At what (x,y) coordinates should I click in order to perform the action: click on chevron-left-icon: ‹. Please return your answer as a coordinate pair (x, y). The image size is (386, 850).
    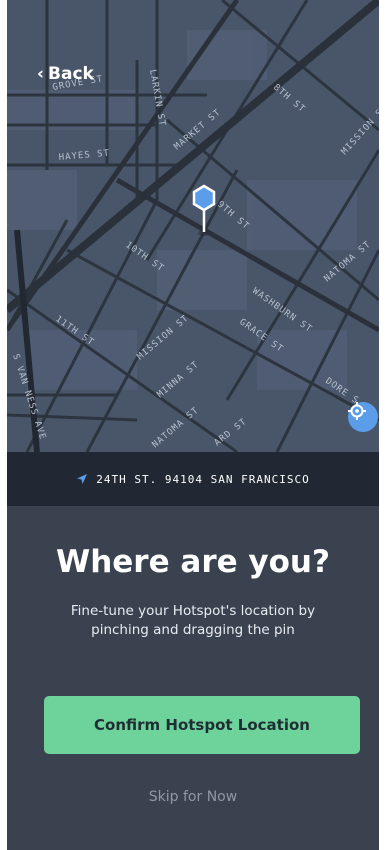
    Looking at the image, I should click on (41, 73).